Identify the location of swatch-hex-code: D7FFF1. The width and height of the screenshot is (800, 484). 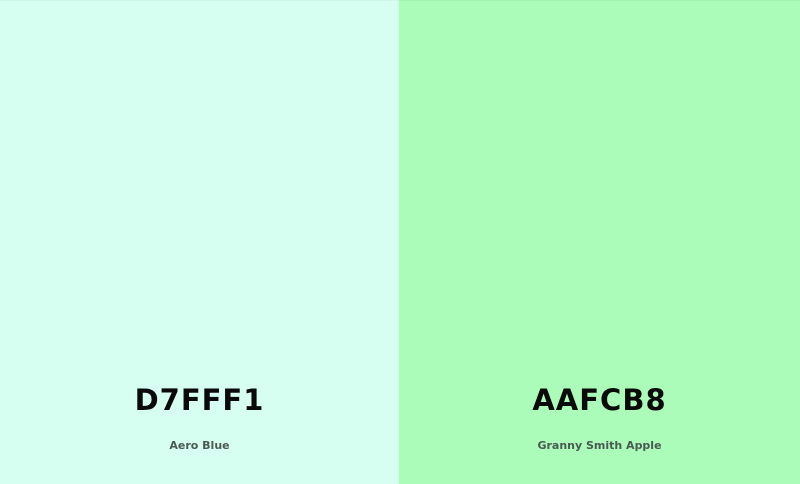
(199, 400).